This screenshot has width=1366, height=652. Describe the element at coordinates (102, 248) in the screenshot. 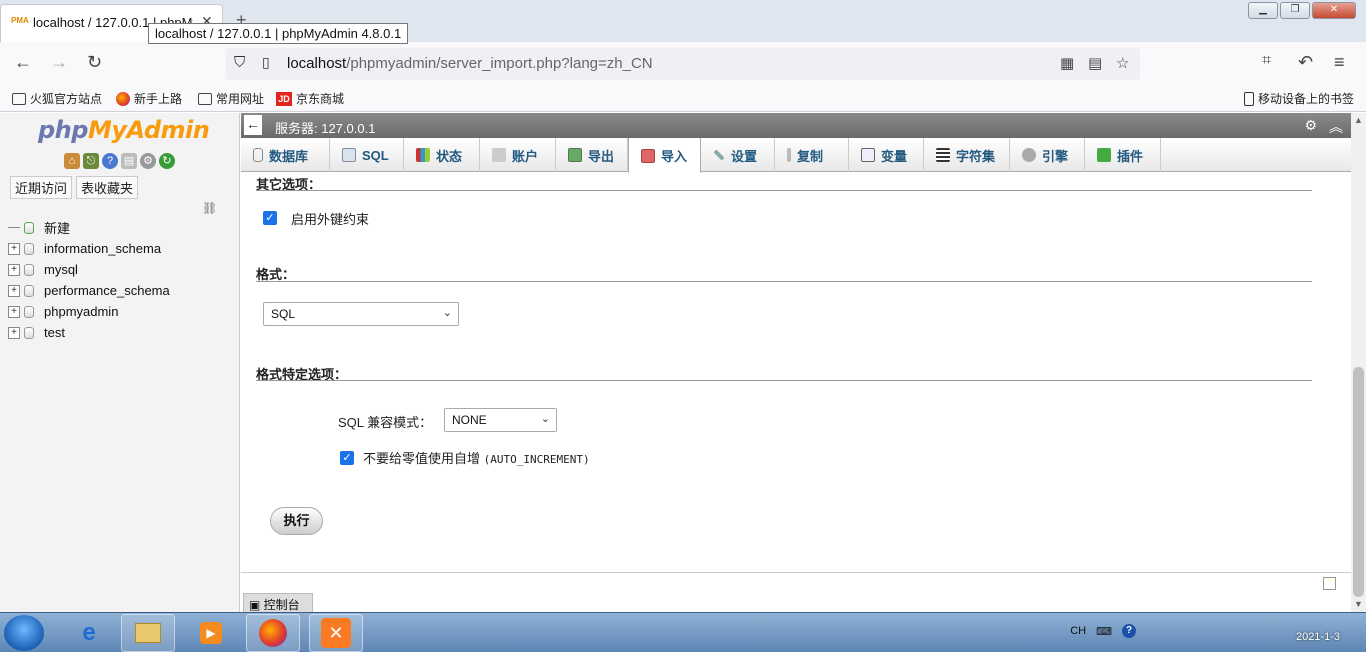

I see `tree-label: information_schema` at that location.